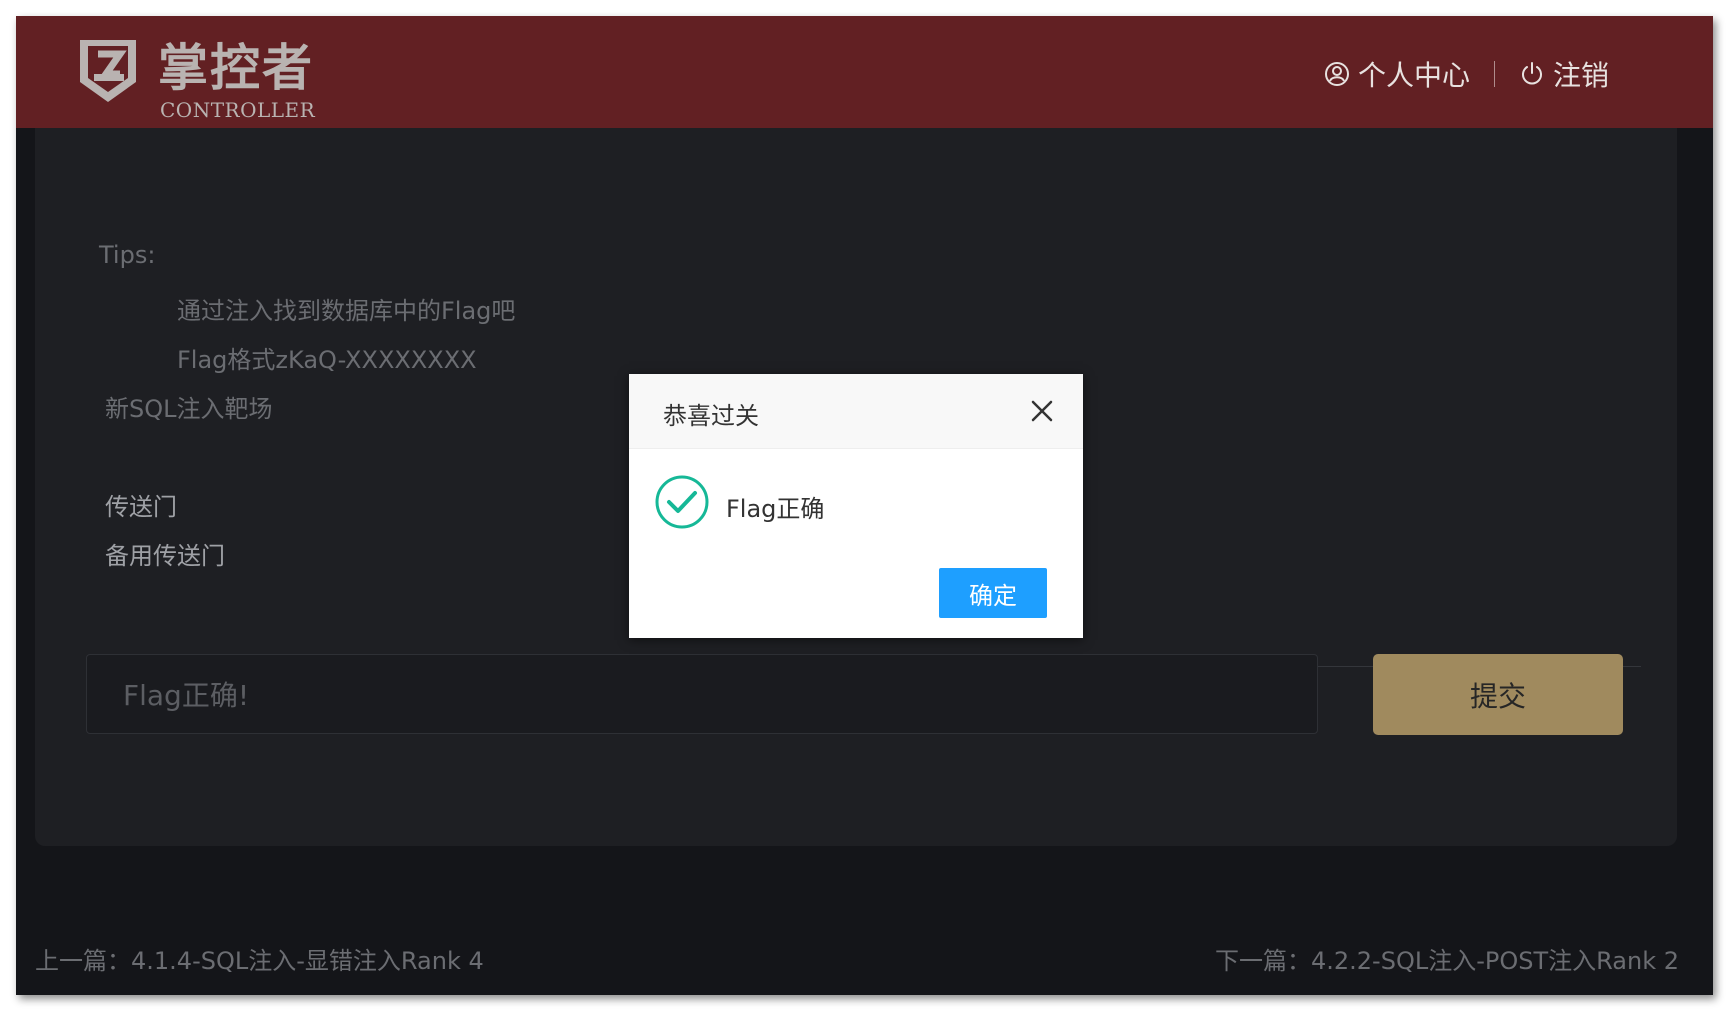  Describe the element at coordinates (1494, 74) in the screenshot. I see `nav-divider` at that location.